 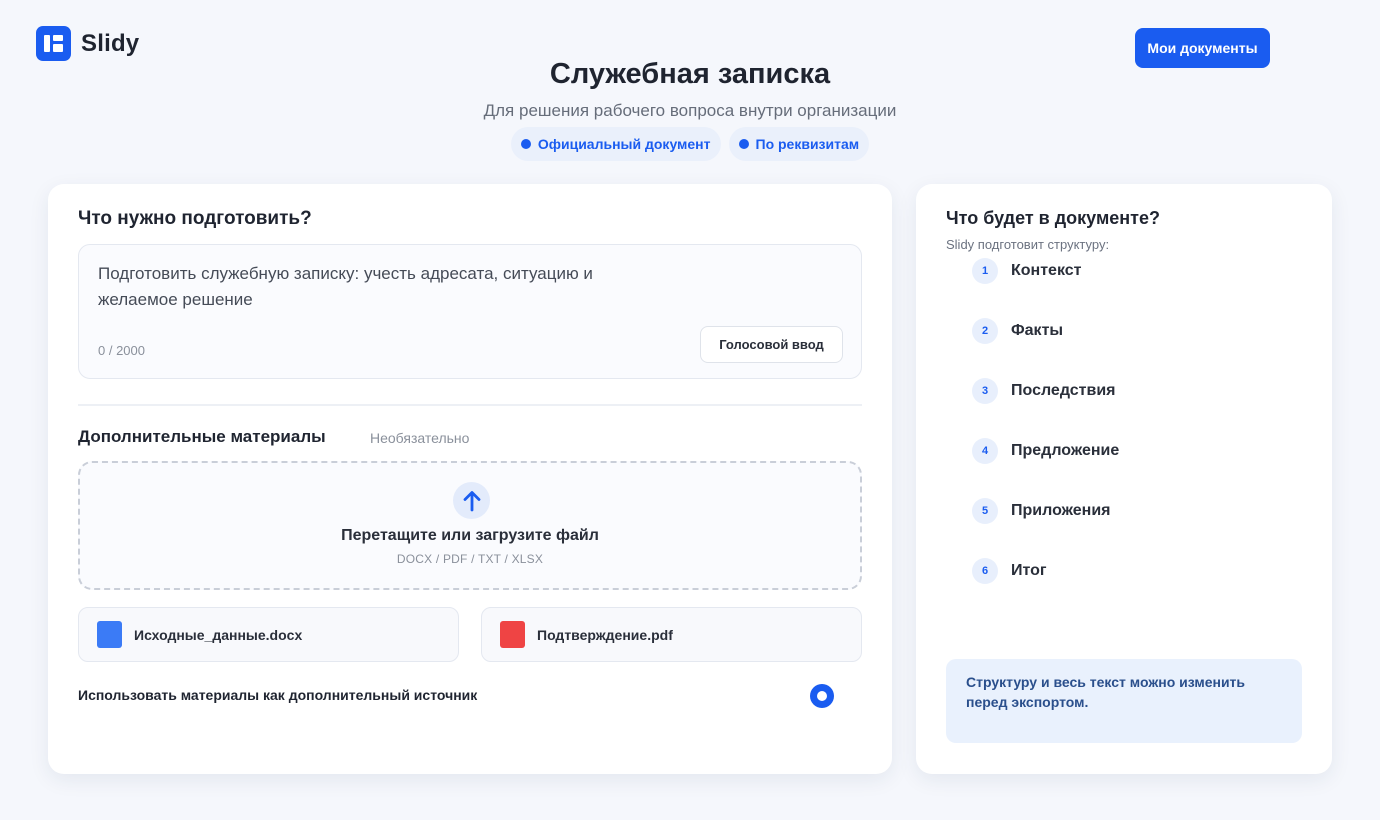 What do you see at coordinates (985, 331) in the screenshot?
I see `step-number: 2` at bounding box center [985, 331].